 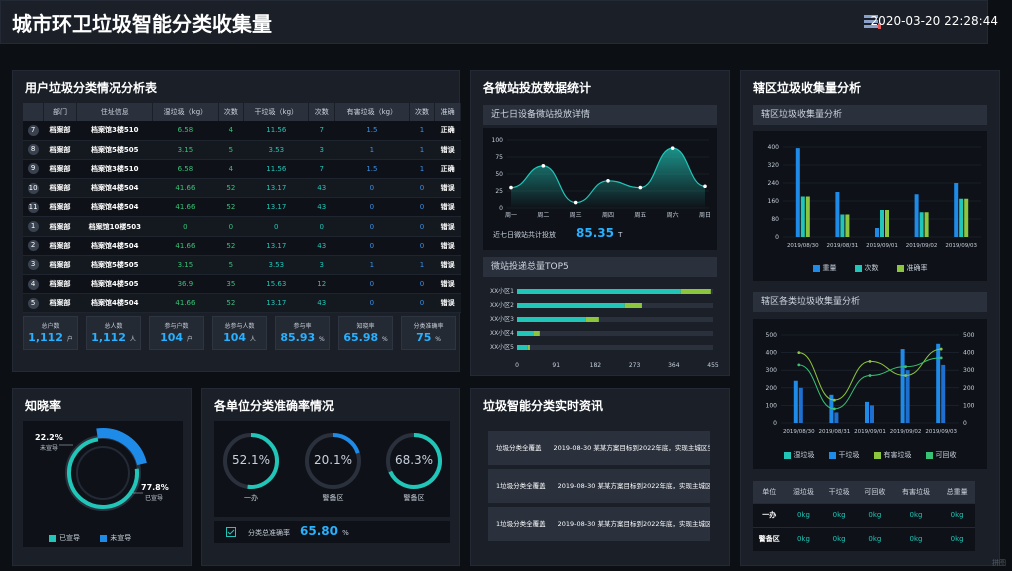 What do you see at coordinates (640, 215) in the screenshot?
I see `x-tick-label: 周五` at bounding box center [640, 215].